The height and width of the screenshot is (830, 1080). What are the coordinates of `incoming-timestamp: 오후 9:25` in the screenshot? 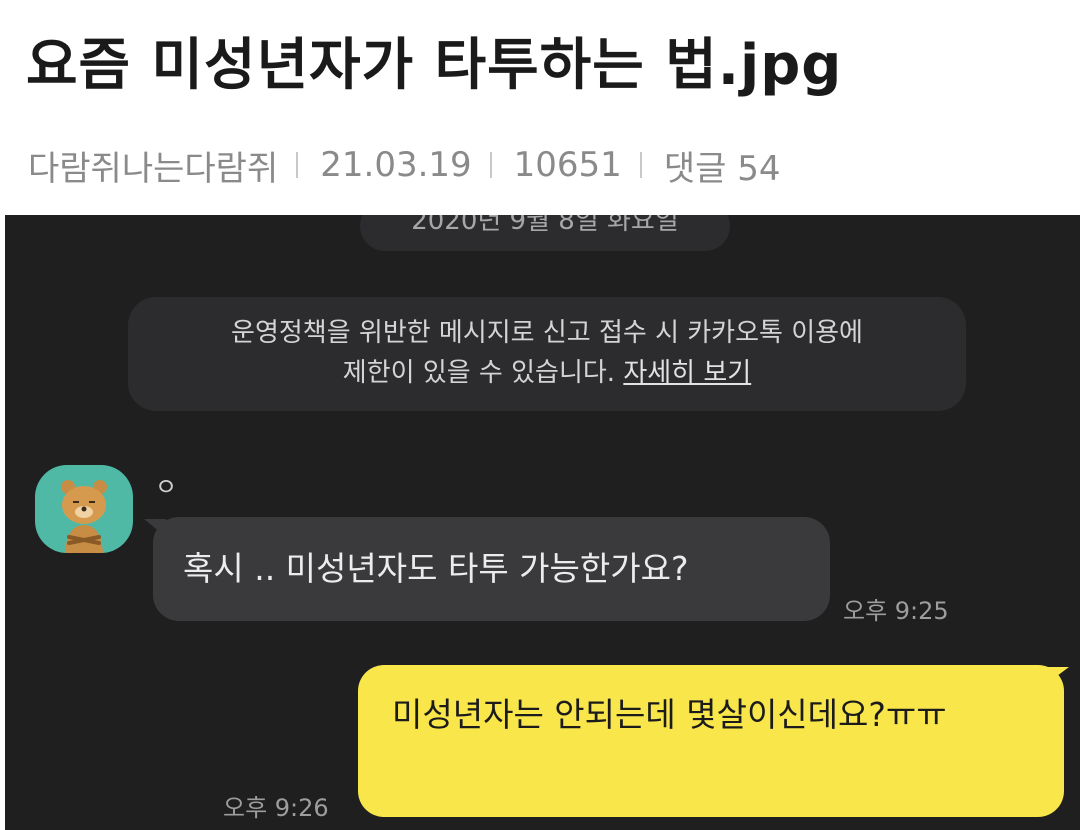 It's located at (896, 611).